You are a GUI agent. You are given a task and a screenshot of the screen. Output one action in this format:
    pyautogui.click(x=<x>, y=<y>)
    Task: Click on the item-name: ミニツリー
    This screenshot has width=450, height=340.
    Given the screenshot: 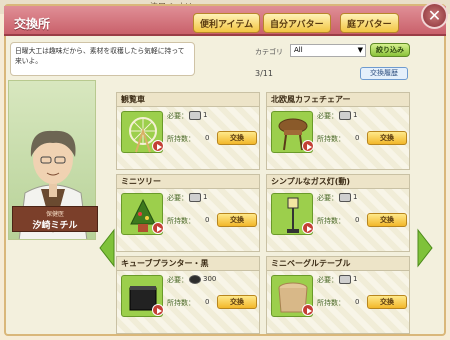 What is the action you would take?
    pyautogui.click(x=188, y=182)
    